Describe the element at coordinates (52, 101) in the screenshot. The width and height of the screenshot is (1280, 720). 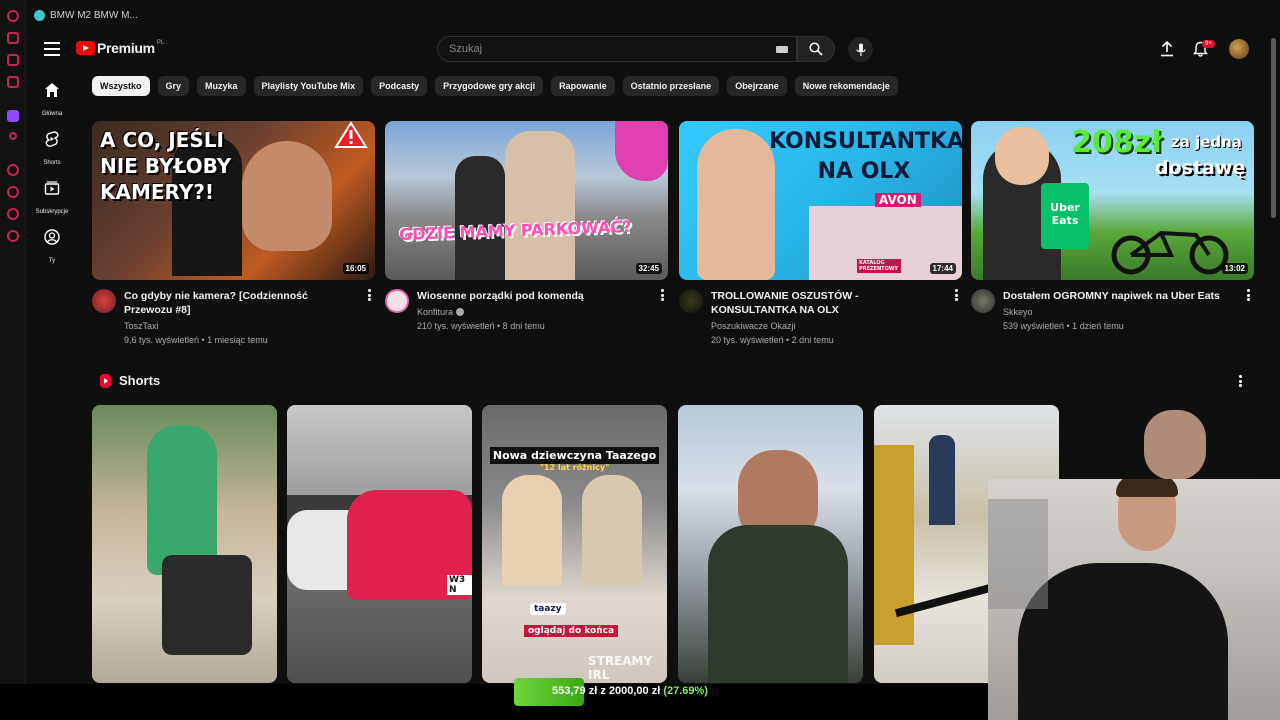
I see `sidebar-item-home: Główna` at that location.